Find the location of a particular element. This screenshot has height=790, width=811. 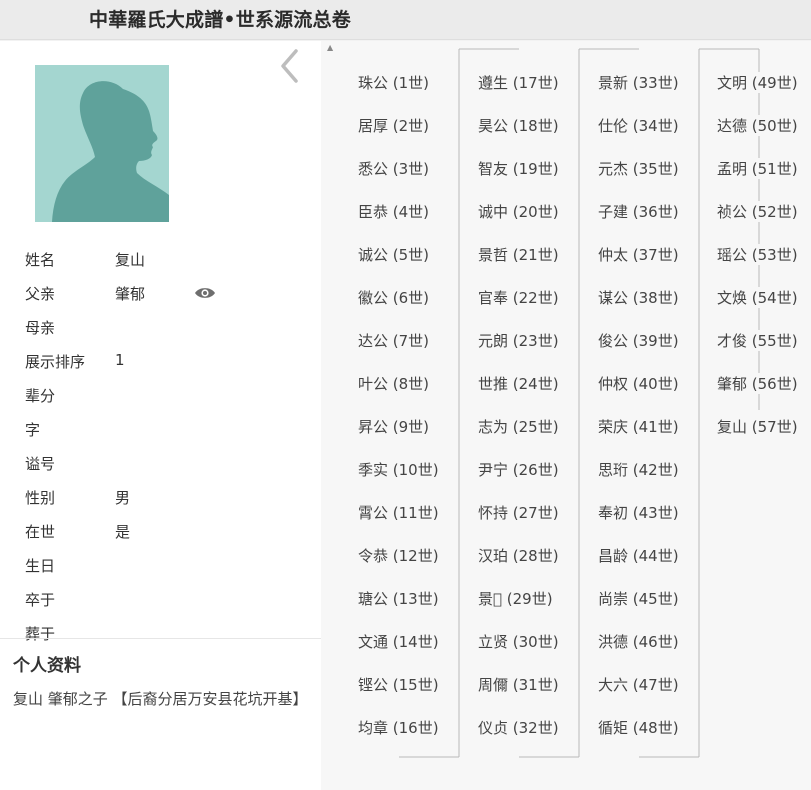

generation-item: 洪德 (46世) is located at coordinates (638, 641).